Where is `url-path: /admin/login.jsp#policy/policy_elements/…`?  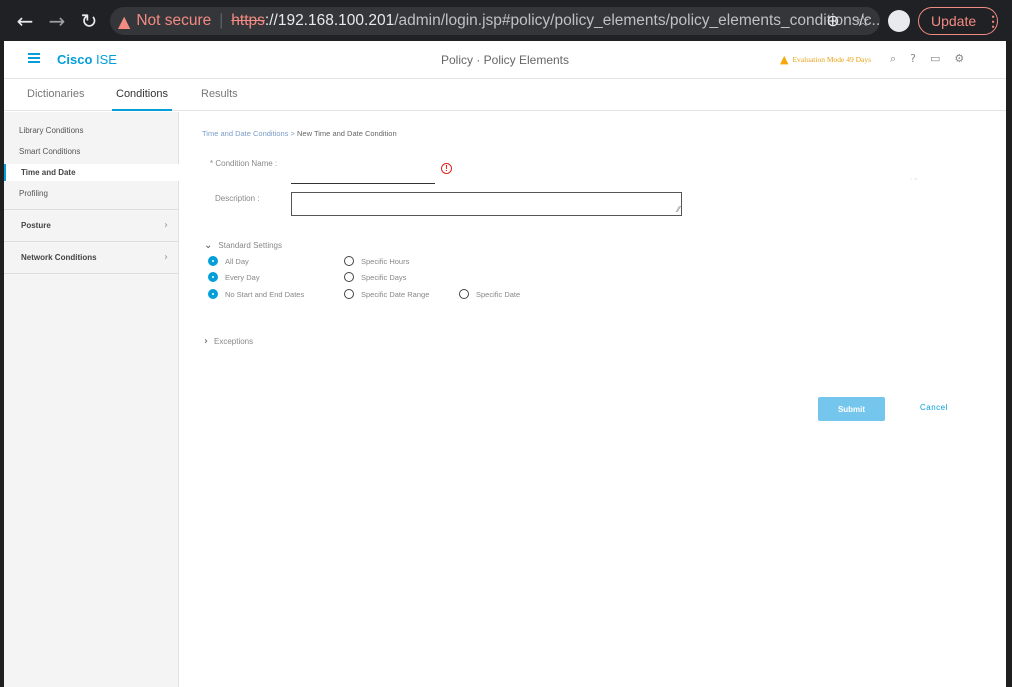 url-path: /admin/login.jsp#policy/policy_elements/… is located at coordinates (637, 20).